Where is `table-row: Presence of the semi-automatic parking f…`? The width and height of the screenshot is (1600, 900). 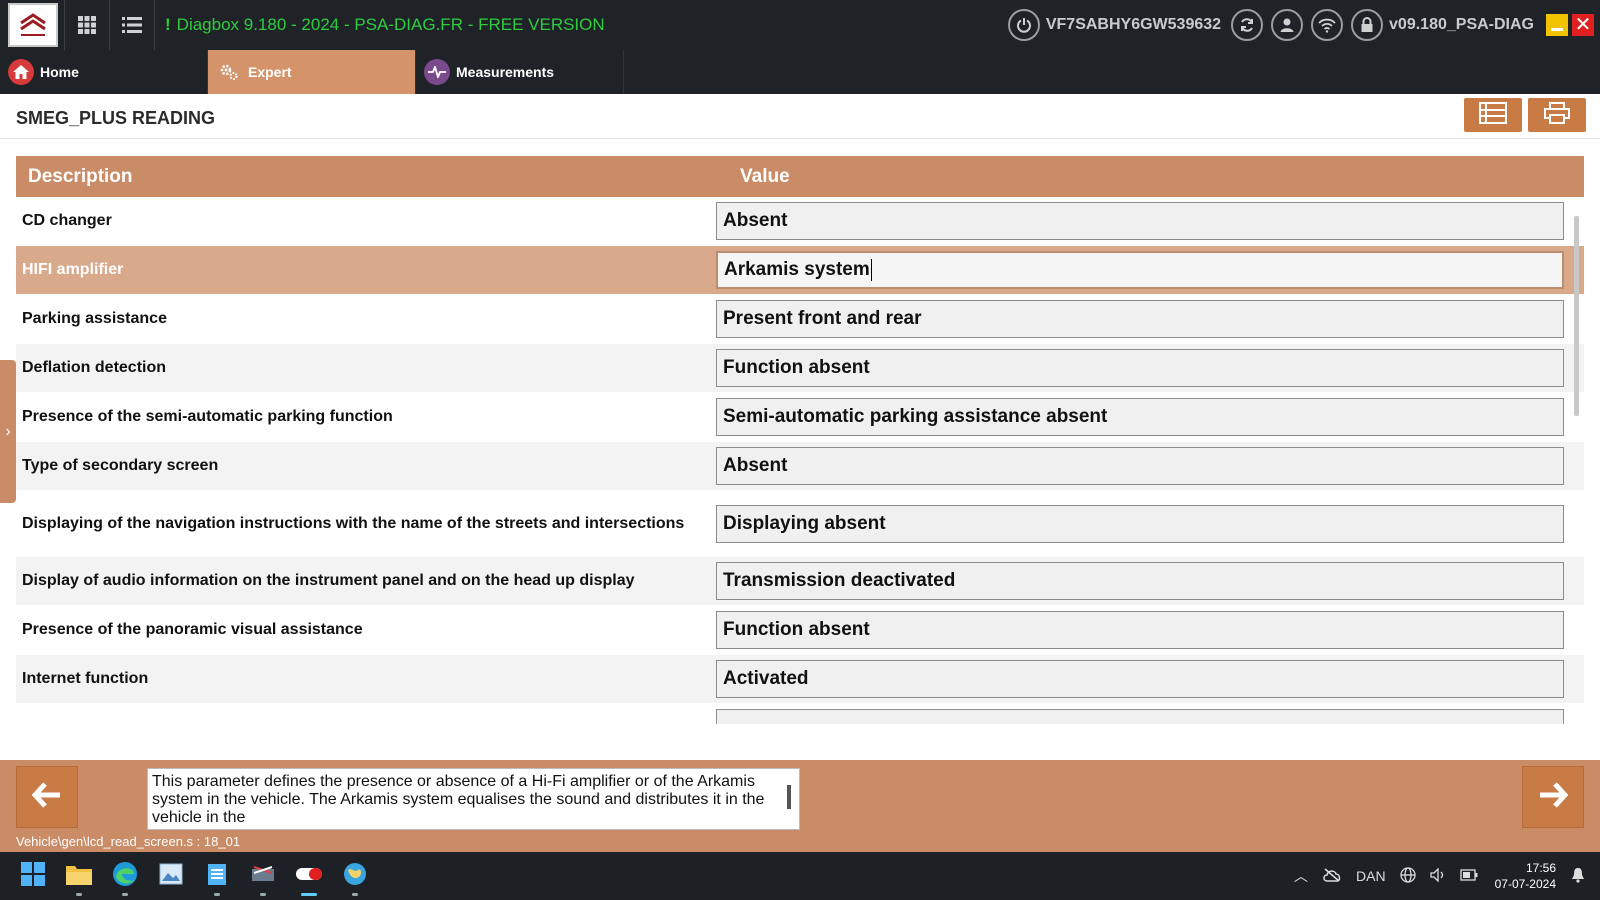
table-row: Presence of the semi-automatic parking f… is located at coordinates (800, 417).